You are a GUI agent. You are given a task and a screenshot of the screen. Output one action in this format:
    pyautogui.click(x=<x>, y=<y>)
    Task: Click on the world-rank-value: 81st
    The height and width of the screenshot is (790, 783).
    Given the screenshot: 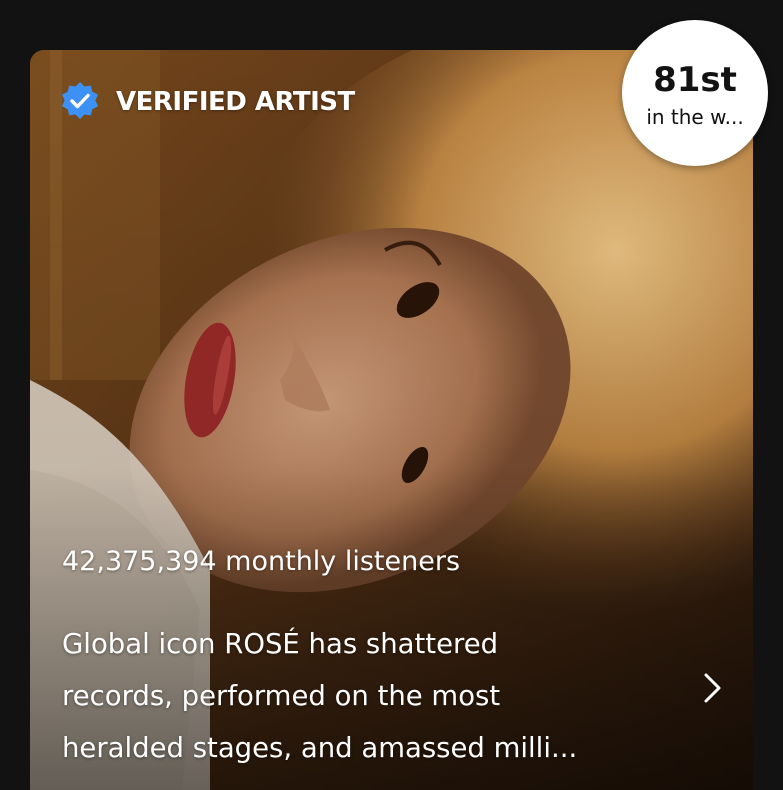 What is the action you would take?
    pyautogui.click(x=695, y=80)
    